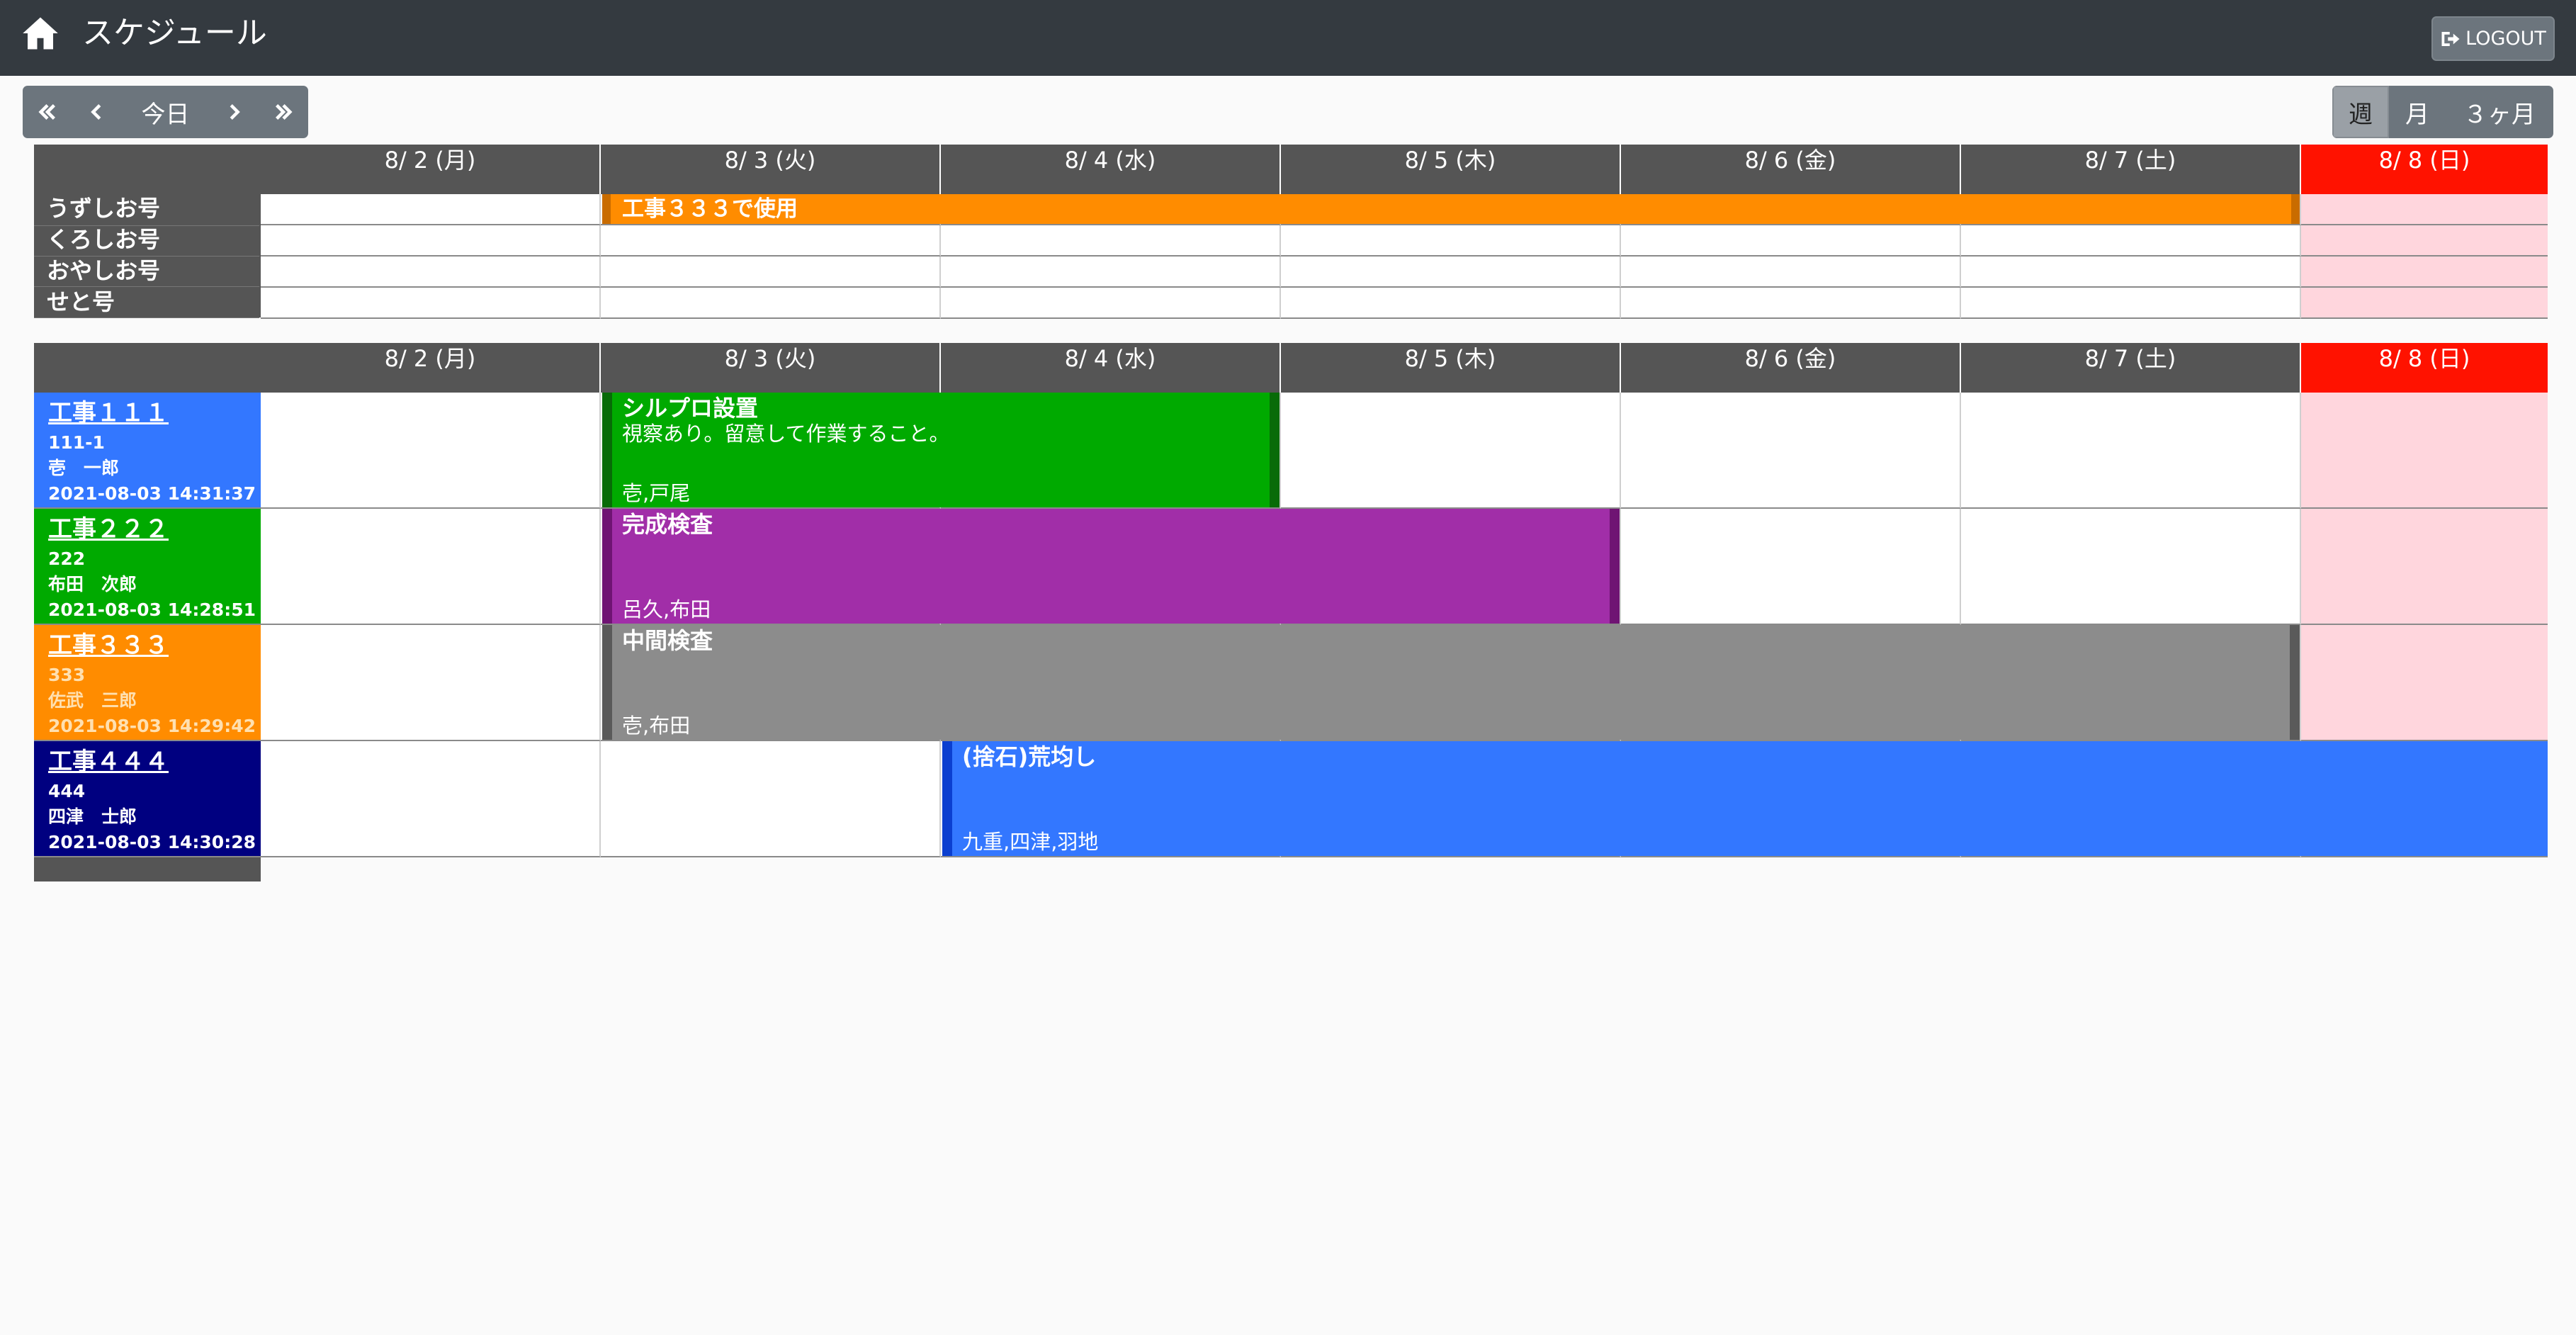  What do you see at coordinates (165, 112) in the screenshot?
I see `today-button: 今日` at bounding box center [165, 112].